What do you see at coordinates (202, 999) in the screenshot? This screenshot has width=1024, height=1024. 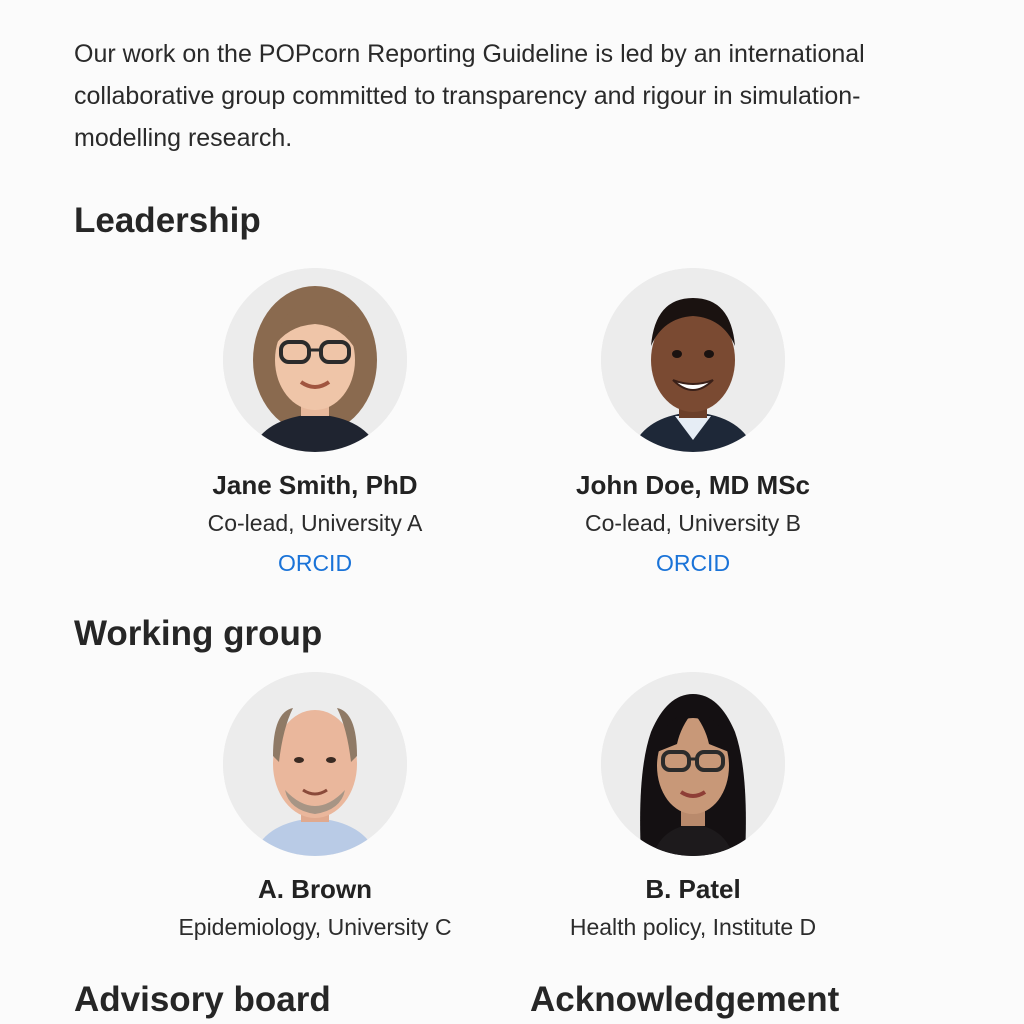 I see `section-title-advisory-board: Advisory board` at bounding box center [202, 999].